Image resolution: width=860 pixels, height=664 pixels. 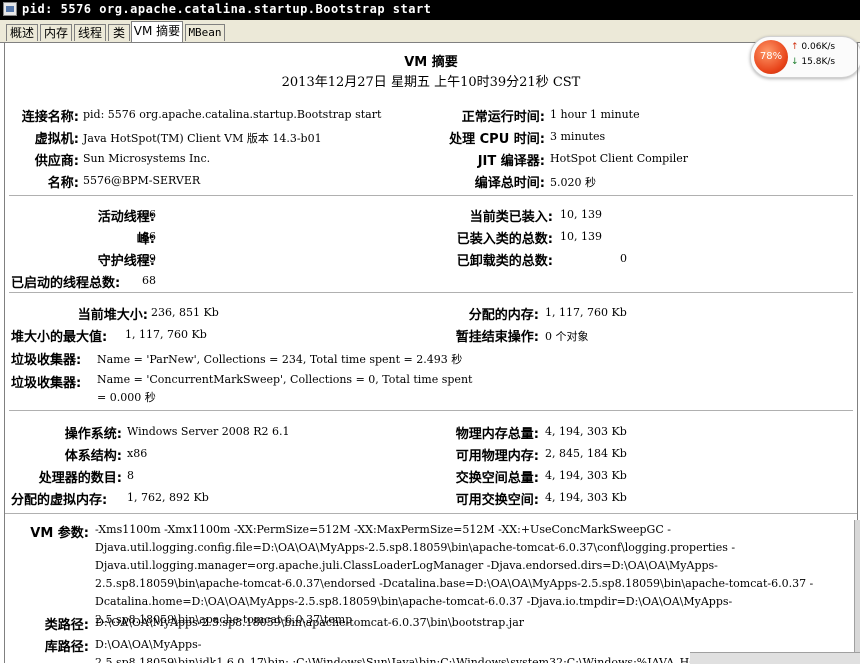 What do you see at coordinates (586, 475) in the screenshot?
I see `swap-total-value: 4, 194, 303 Kb` at bounding box center [586, 475].